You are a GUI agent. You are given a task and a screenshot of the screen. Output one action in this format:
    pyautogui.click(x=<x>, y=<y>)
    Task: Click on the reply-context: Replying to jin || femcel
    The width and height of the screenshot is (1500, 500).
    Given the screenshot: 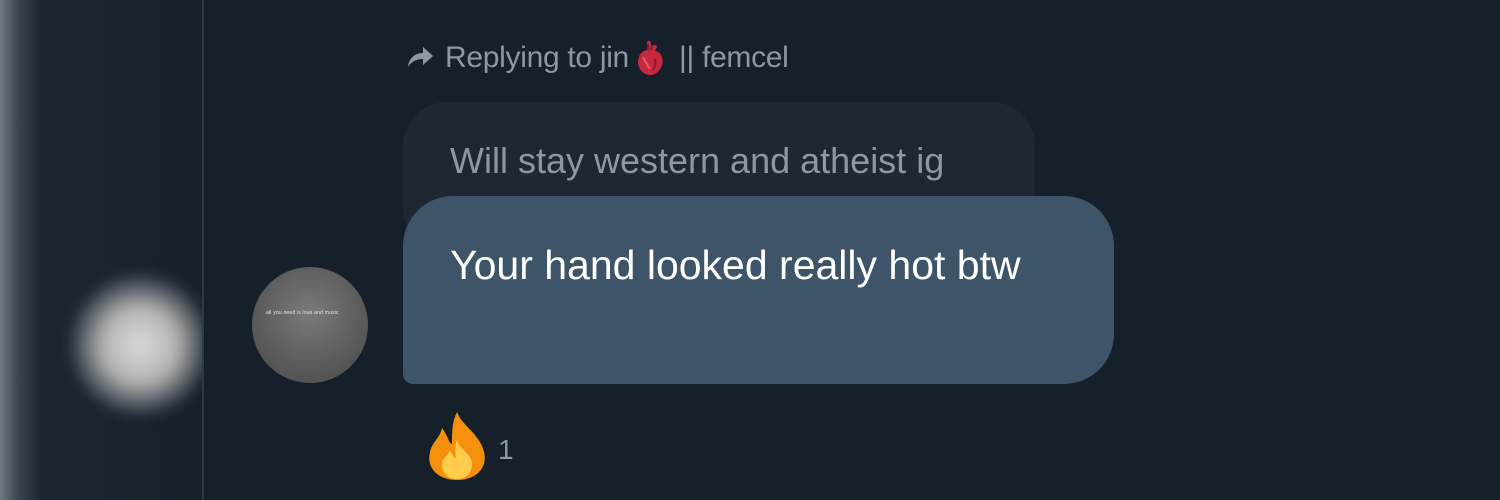 What is the action you would take?
    pyautogui.click(x=597, y=58)
    